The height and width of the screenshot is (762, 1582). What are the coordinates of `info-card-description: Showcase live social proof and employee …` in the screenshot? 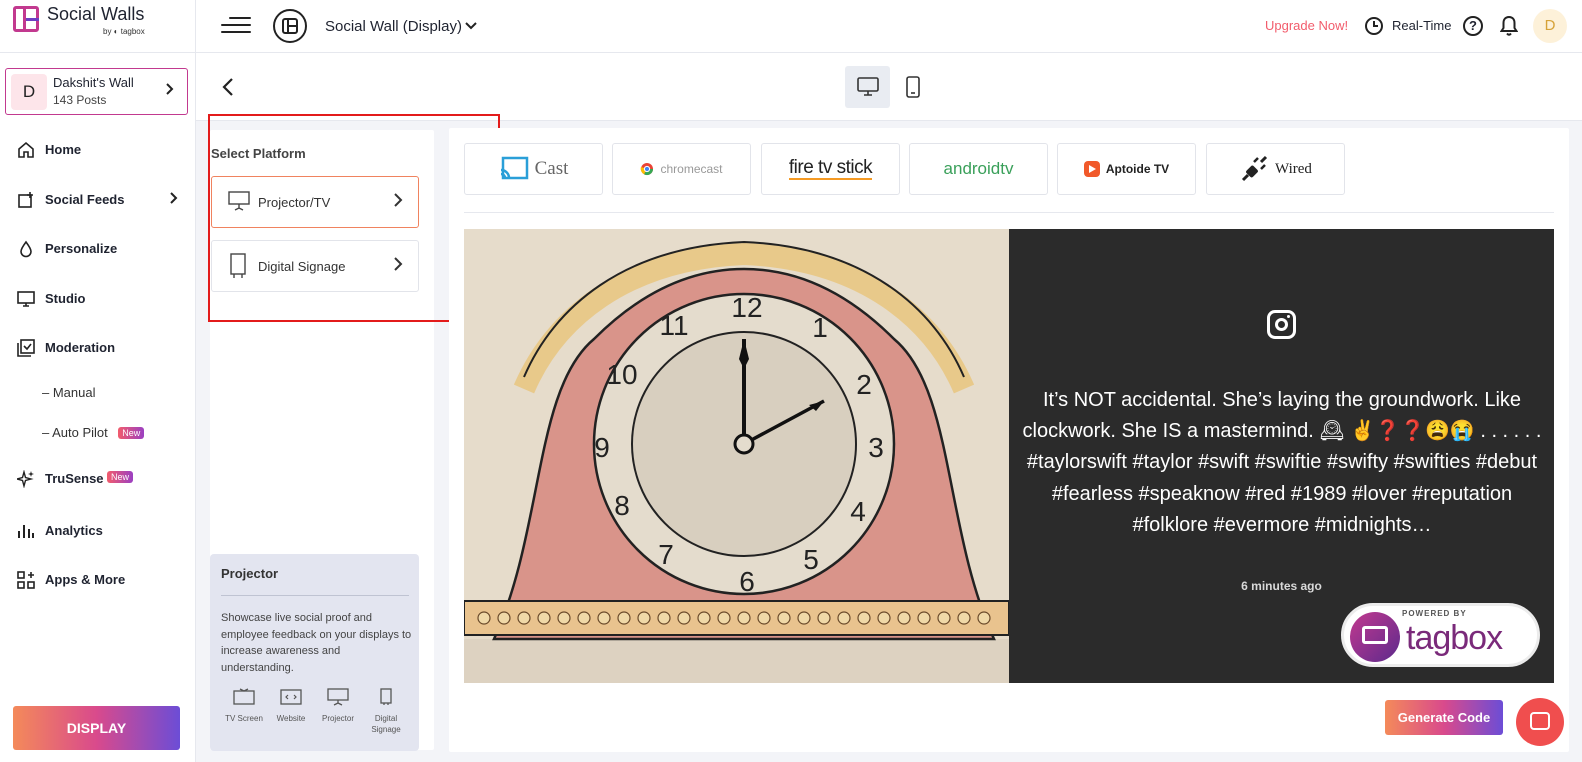 It's located at (316, 643).